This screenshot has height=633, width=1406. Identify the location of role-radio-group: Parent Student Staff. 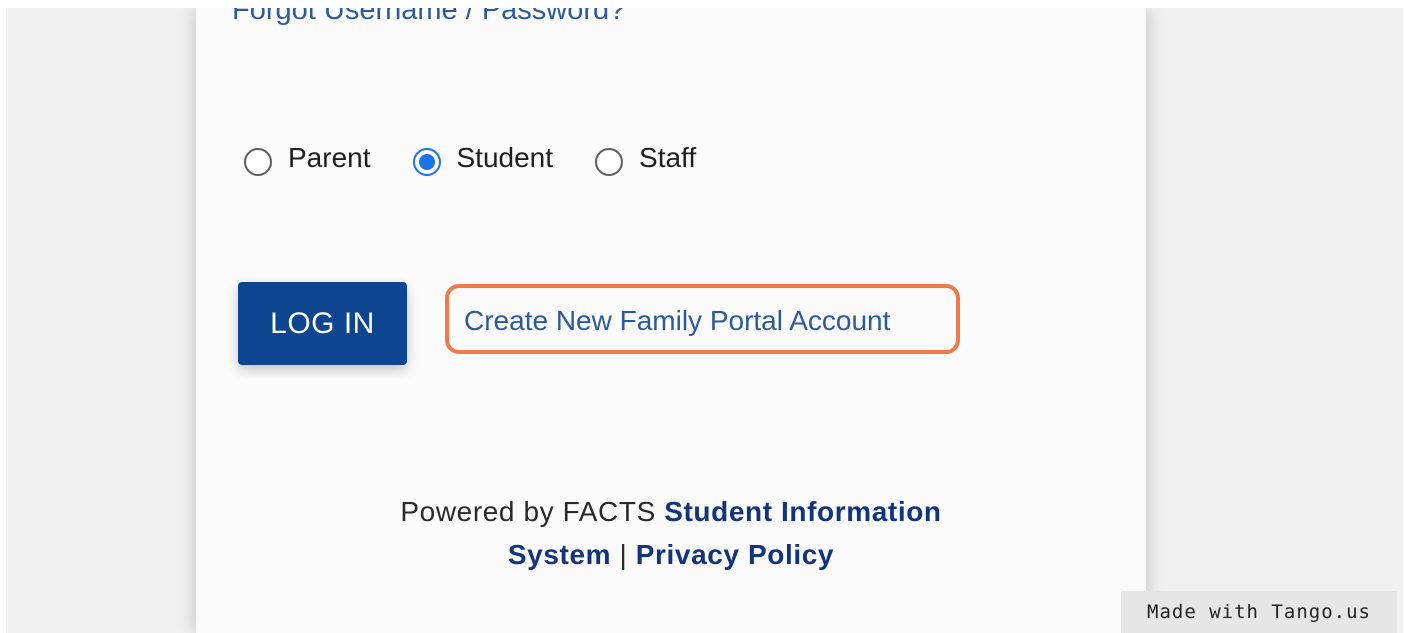
(491, 158).